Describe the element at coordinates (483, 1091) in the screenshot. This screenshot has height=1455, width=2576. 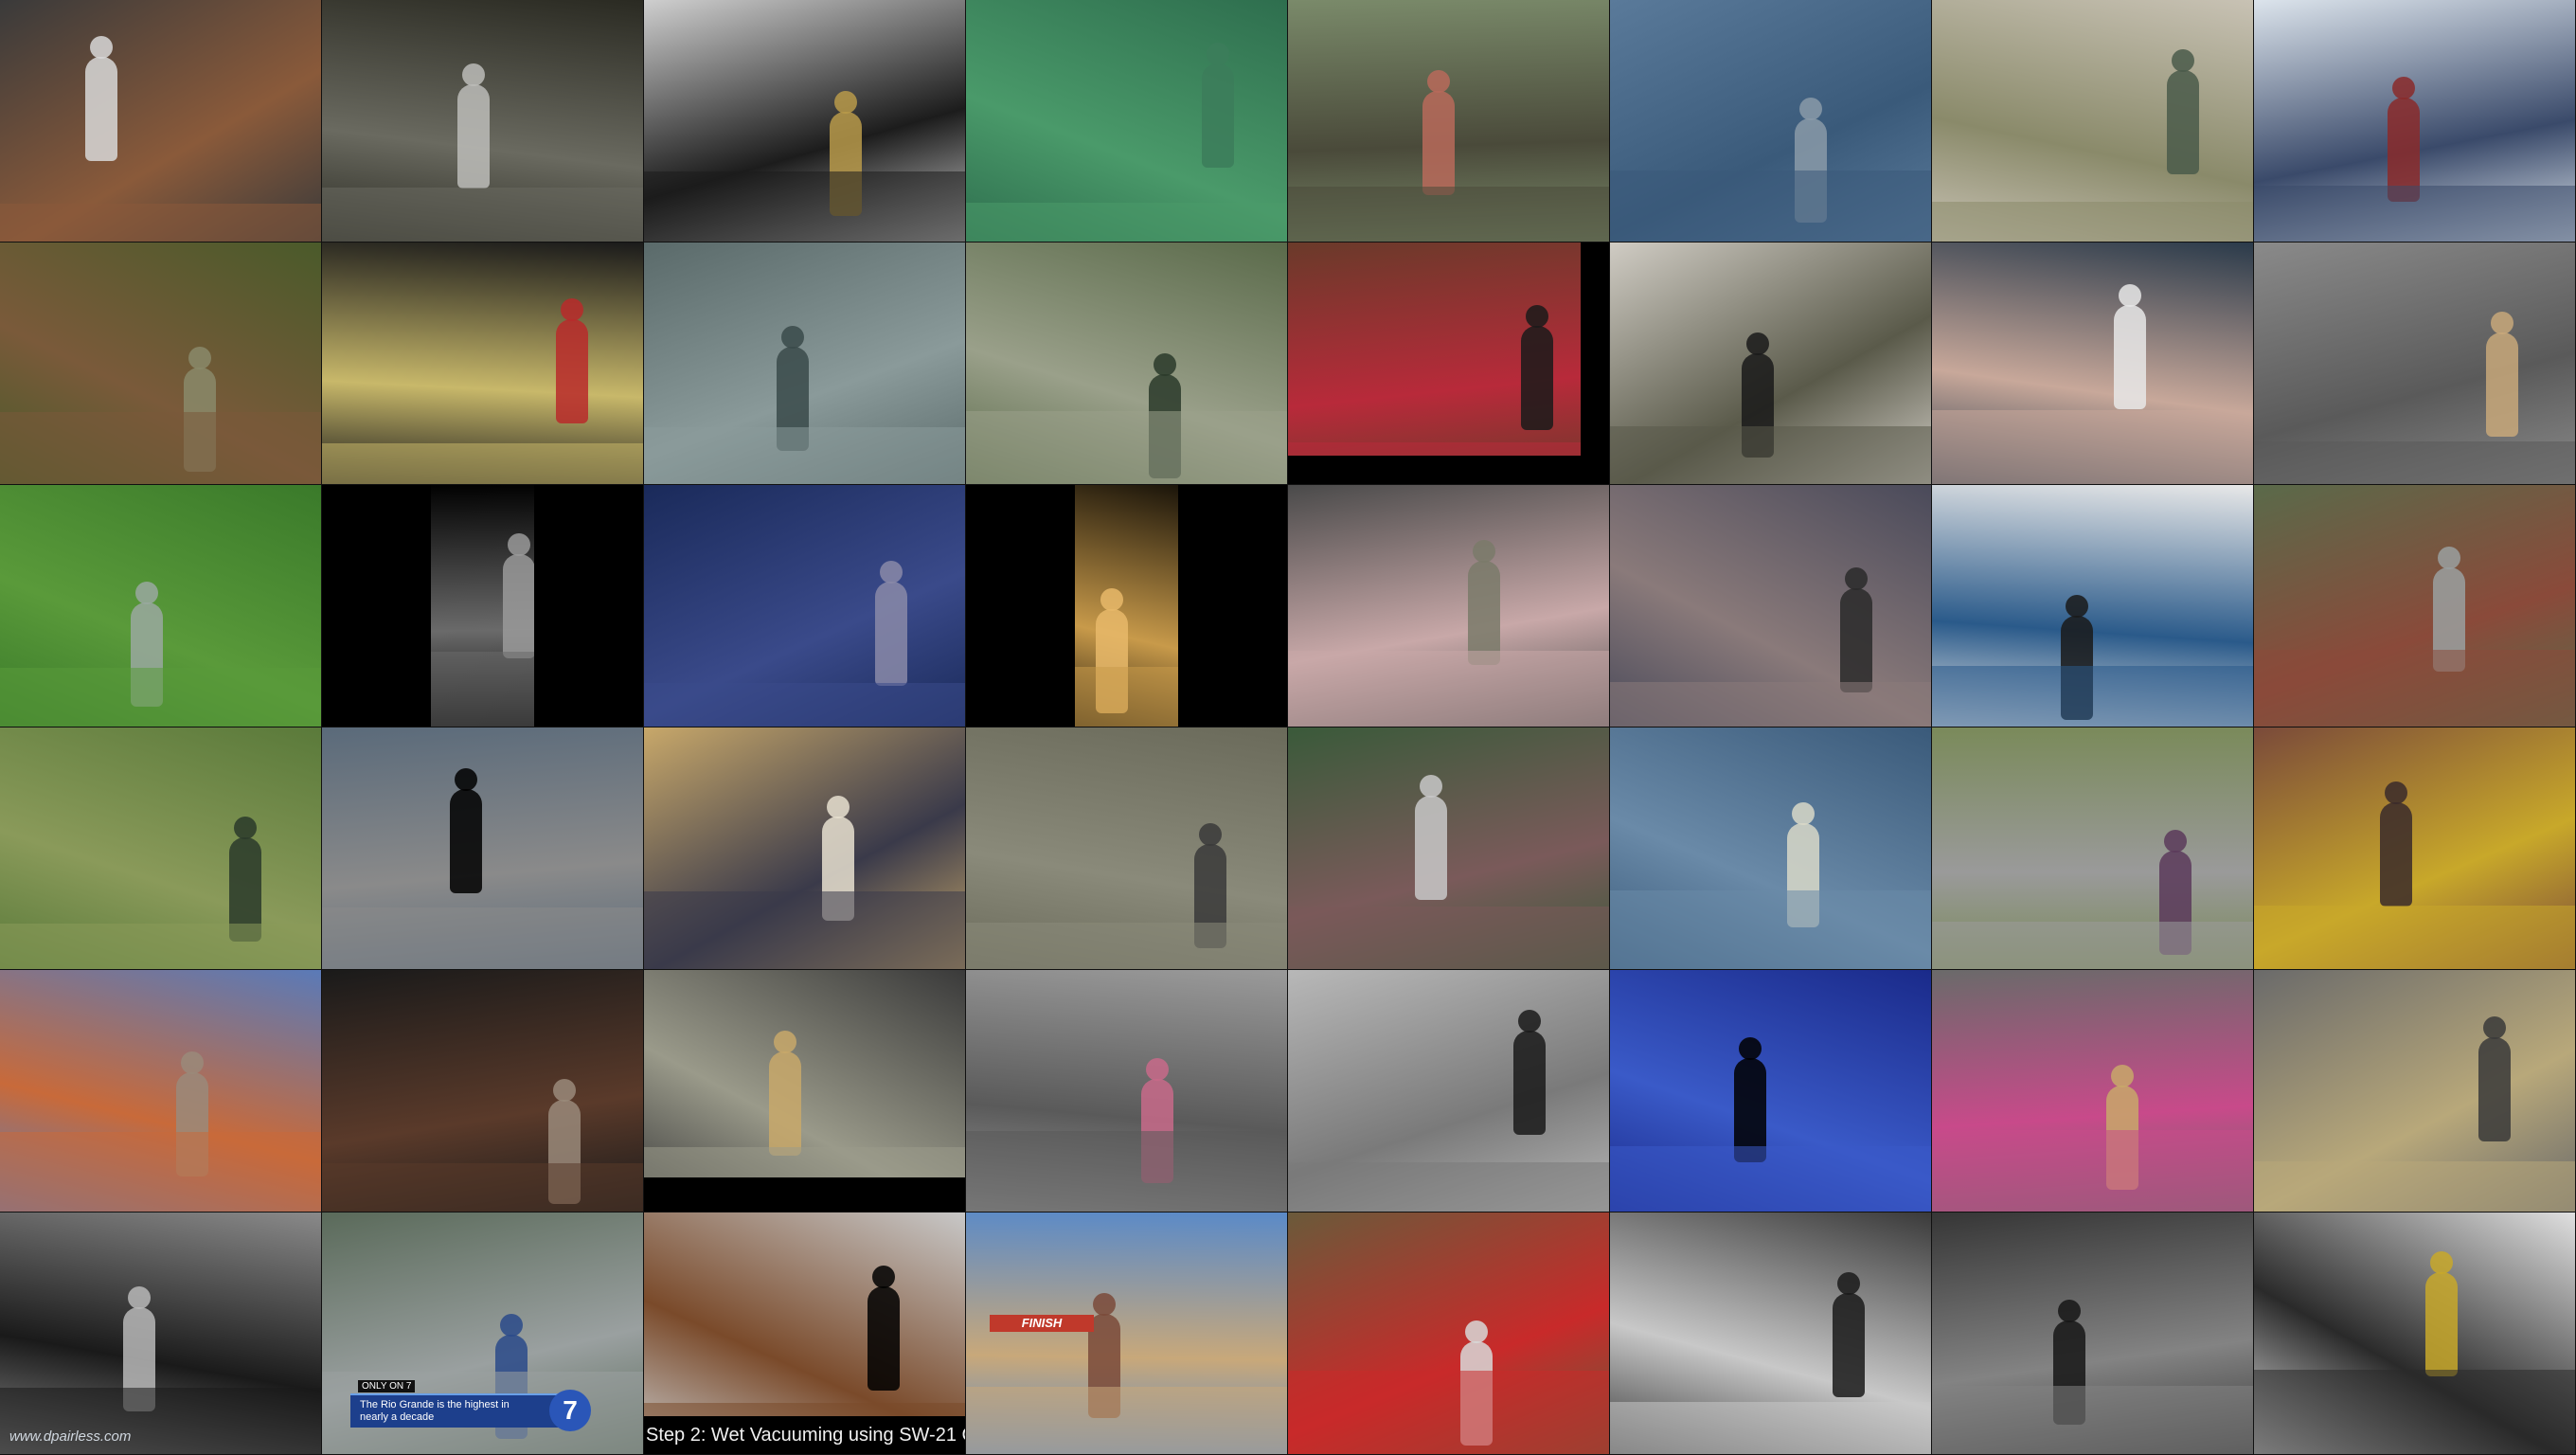
I see `thumbnail-acoustic-guitar` at that location.